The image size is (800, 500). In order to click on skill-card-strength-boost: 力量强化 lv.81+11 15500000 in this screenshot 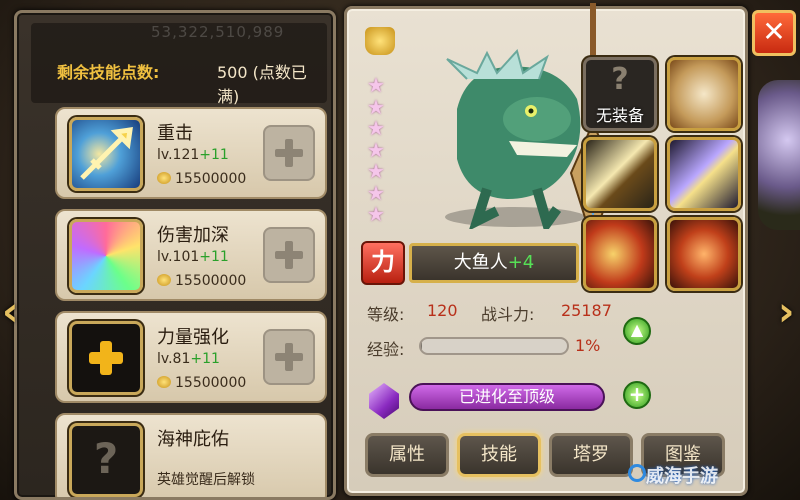, I will do `click(191, 357)`.